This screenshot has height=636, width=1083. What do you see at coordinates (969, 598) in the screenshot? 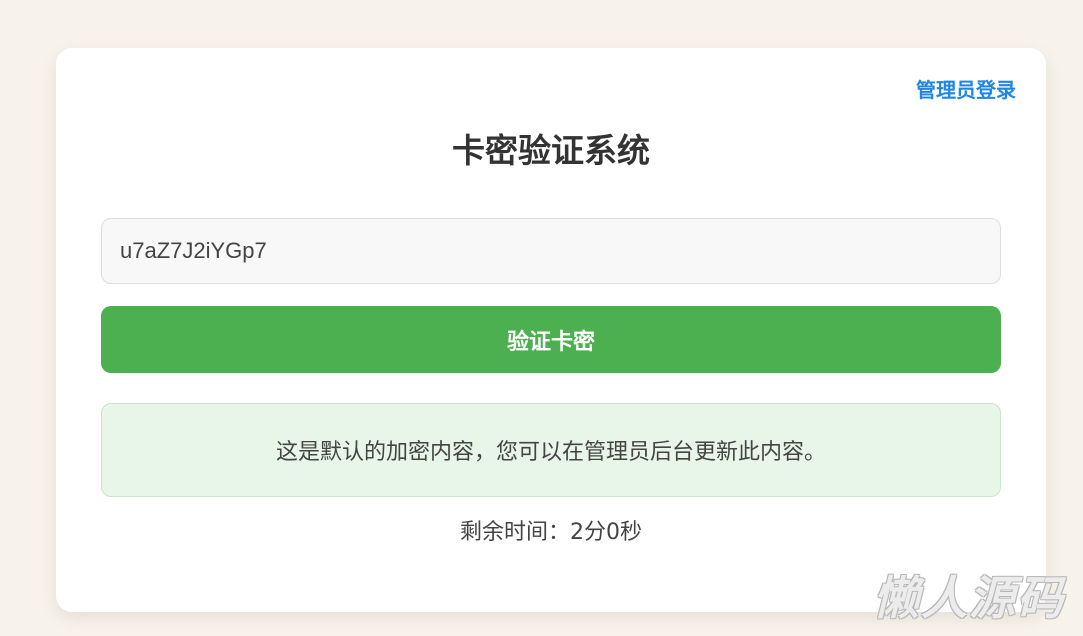
I see `watermark-logo: 懒人源码` at bounding box center [969, 598].